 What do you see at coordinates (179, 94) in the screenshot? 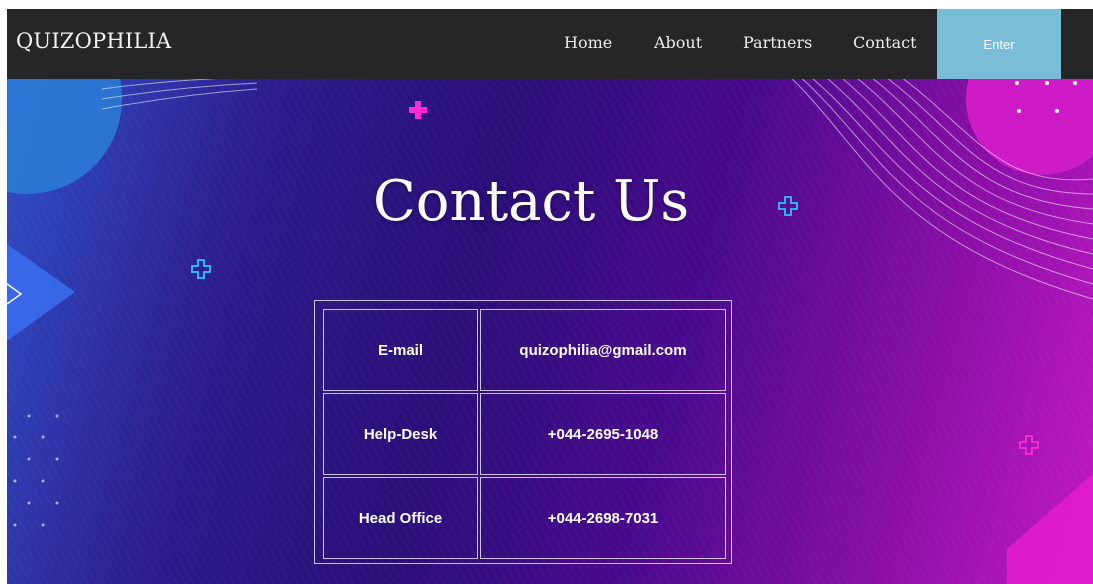
I see `wave-lines` at bounding box center [179, 94].